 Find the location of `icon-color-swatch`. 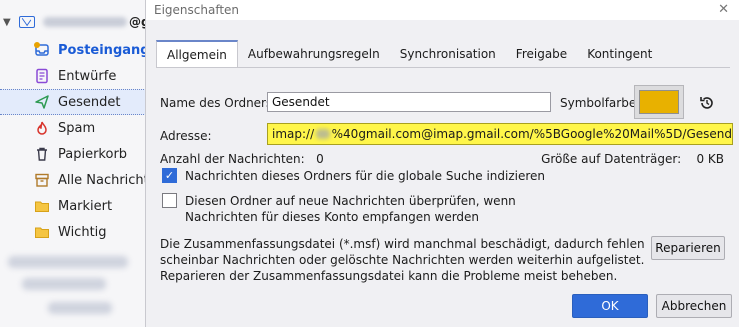

icon-color-swatch is located at coordinates (659, 102).